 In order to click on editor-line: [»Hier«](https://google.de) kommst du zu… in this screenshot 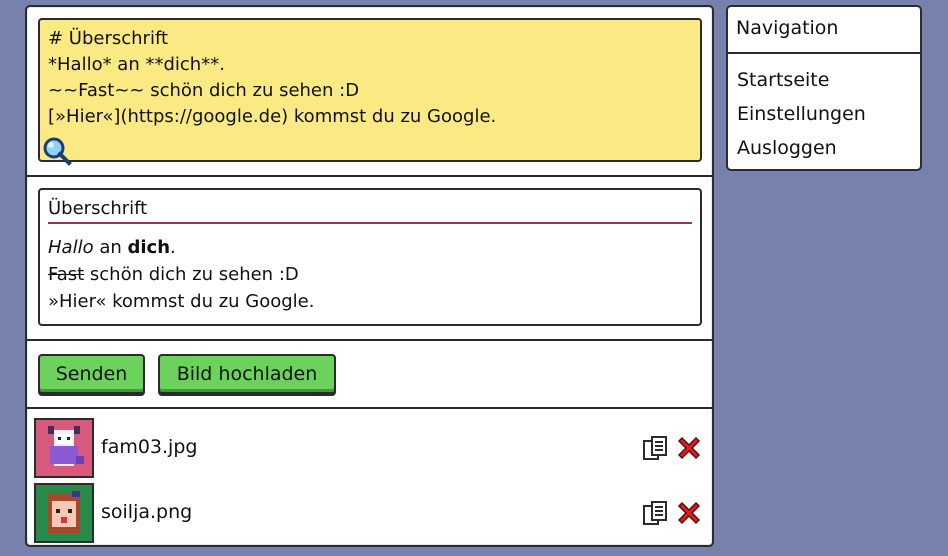, I will do `click(272, 116)`.